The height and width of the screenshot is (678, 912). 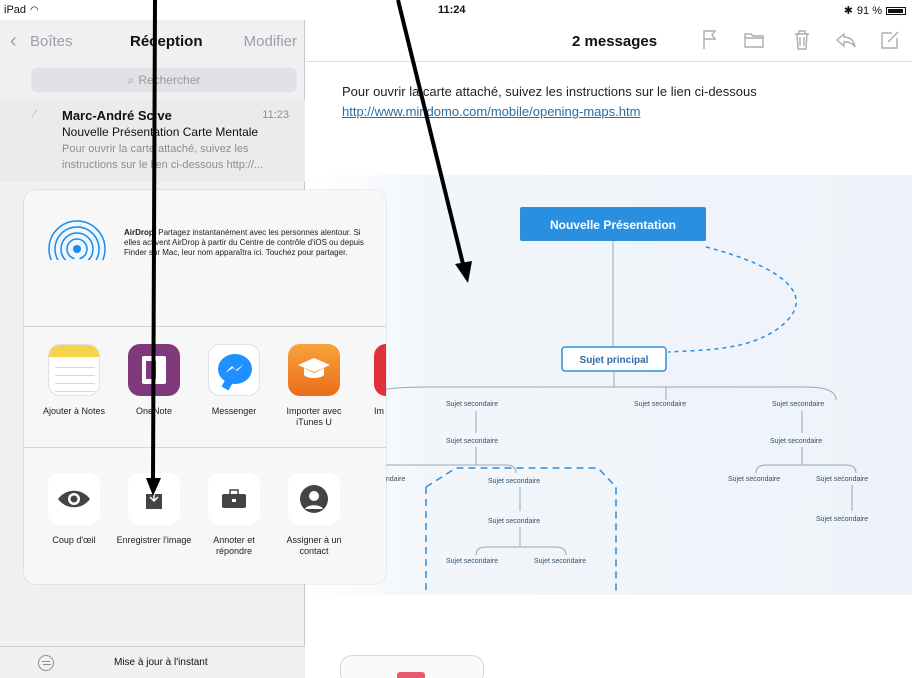 I want to click on search-icon: ⌕, so click(x=131, y=79).